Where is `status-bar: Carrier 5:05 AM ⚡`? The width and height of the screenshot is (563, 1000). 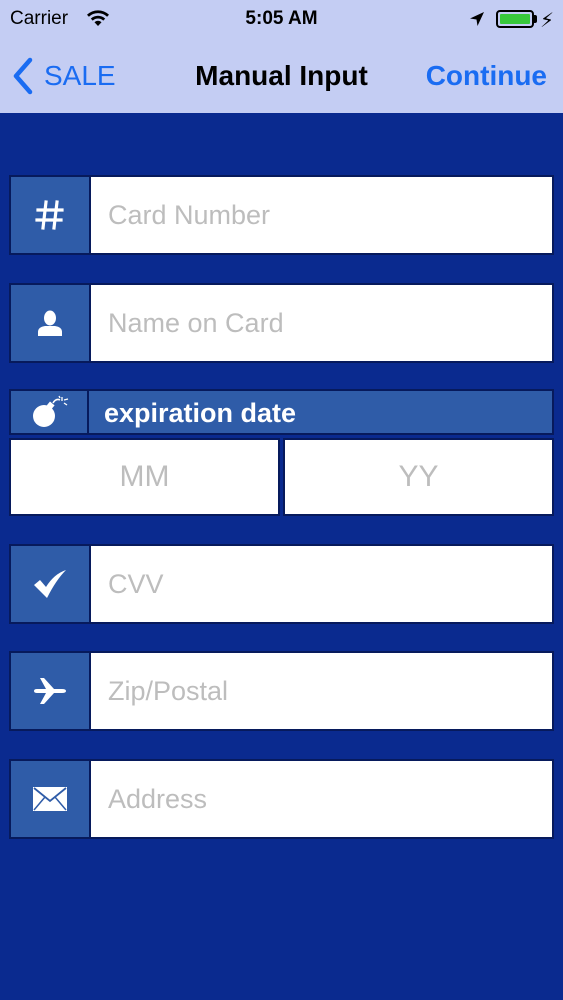 status-bar: Carrier 5:05 AM ⚡ is located at coordinates (281, 19).